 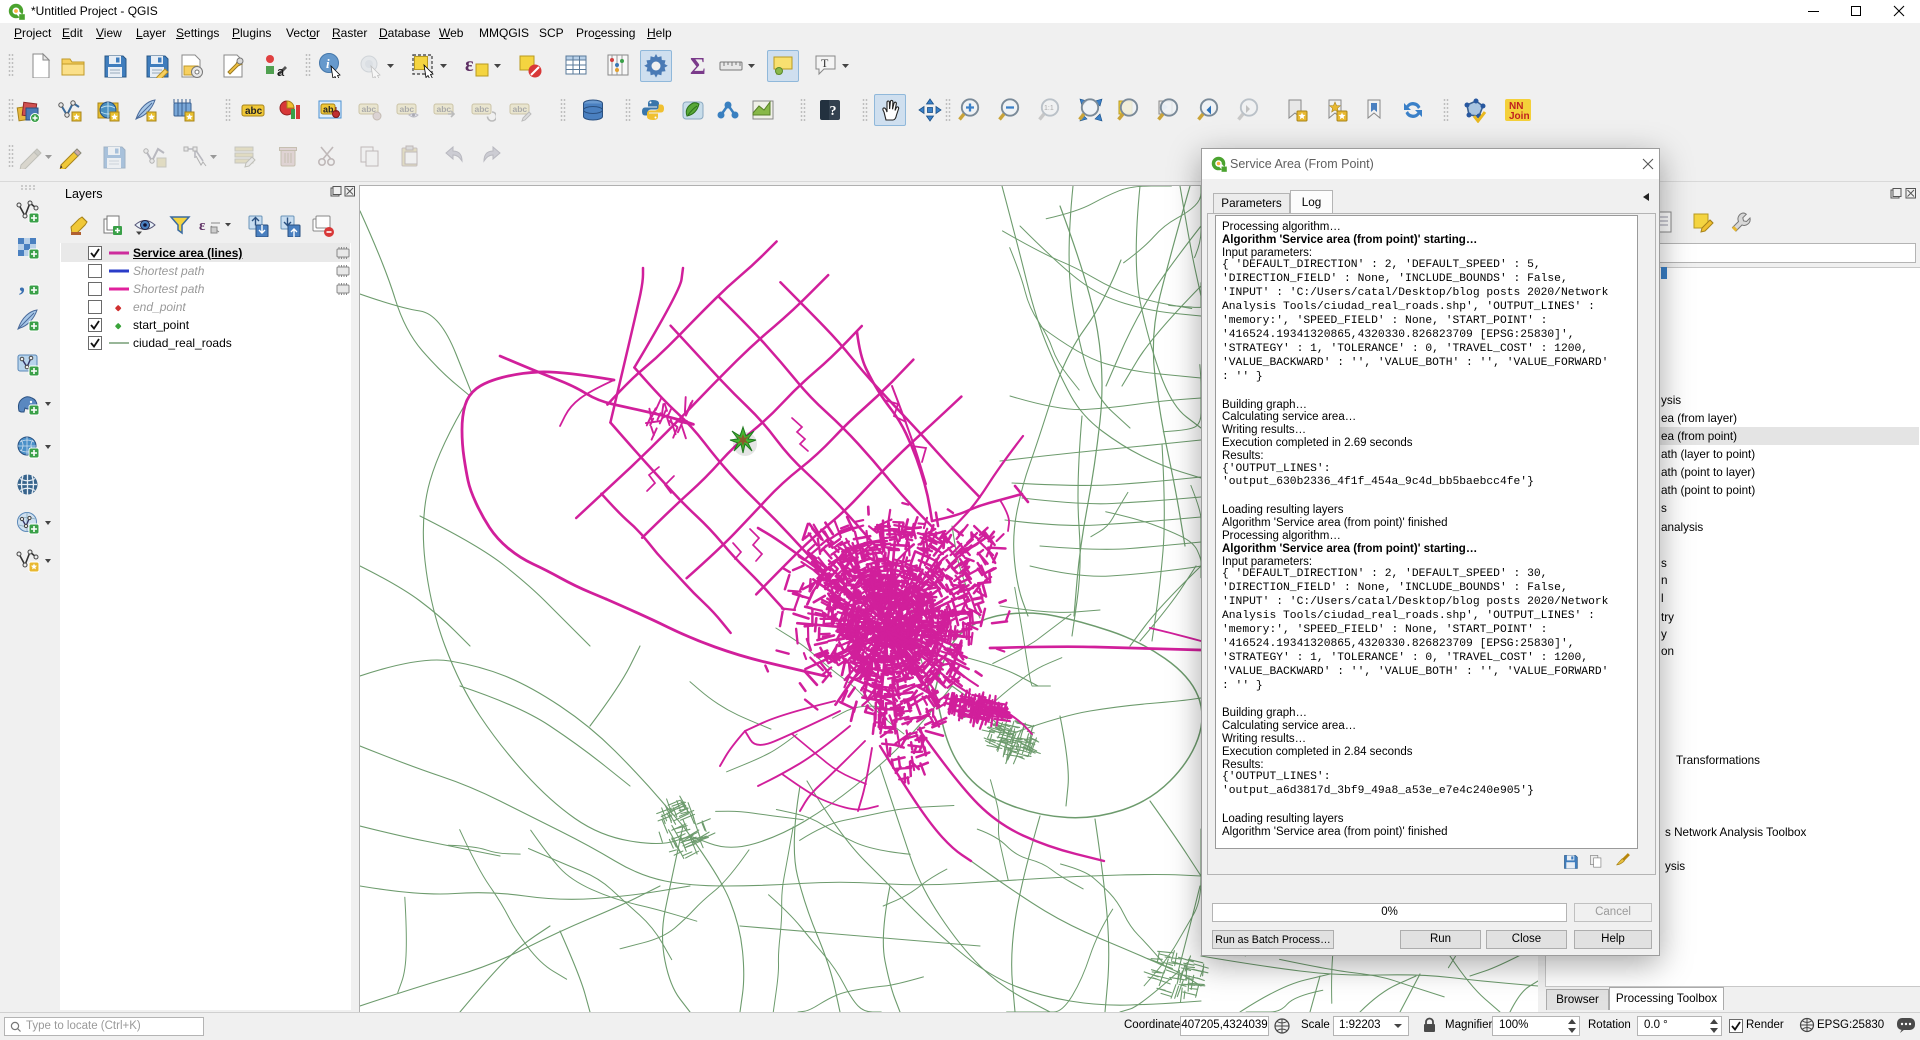 I want to click on svg-text: 1:1, so click(x=1049, y=108).